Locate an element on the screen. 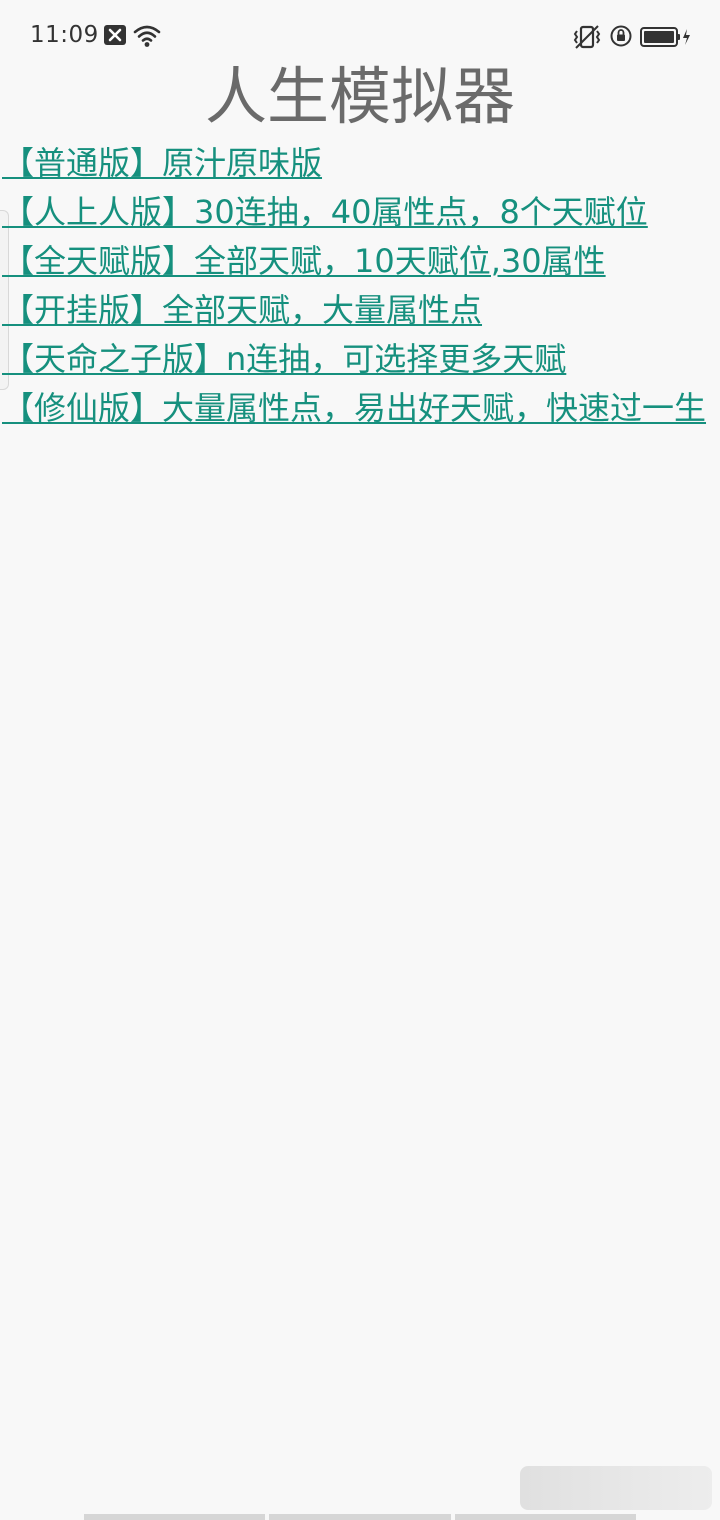 The height and width of the screenshot is (1520, 720). page-title: 人生模拟器 is located at coordinates (359, 96).